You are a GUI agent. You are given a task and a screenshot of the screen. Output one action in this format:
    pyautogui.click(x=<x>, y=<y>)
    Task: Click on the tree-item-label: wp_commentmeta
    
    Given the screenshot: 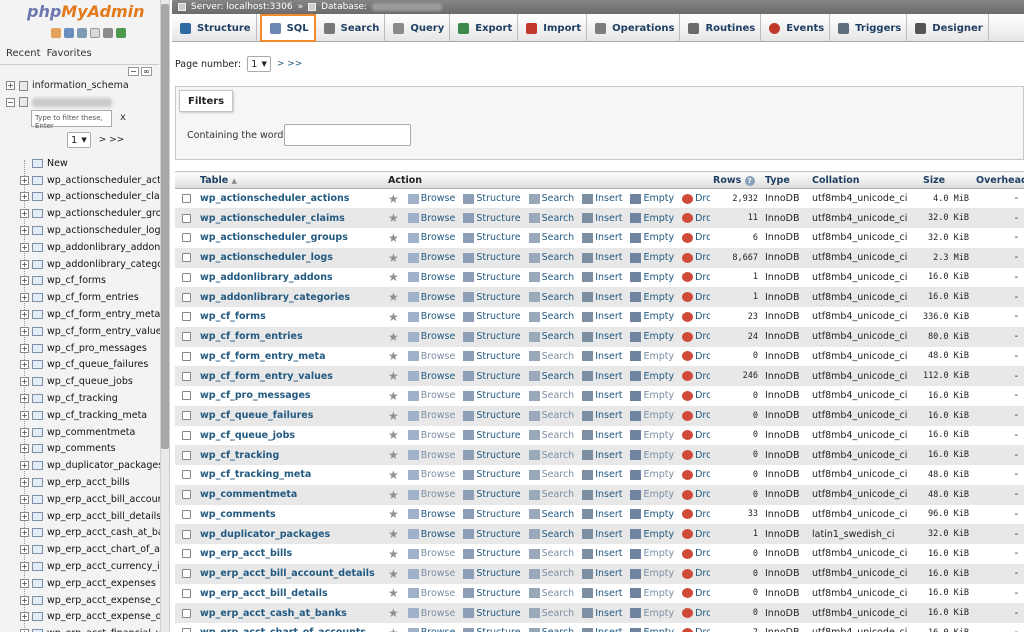 What is the action you would take?
    pyautogui.click(x=91, y=432)
    